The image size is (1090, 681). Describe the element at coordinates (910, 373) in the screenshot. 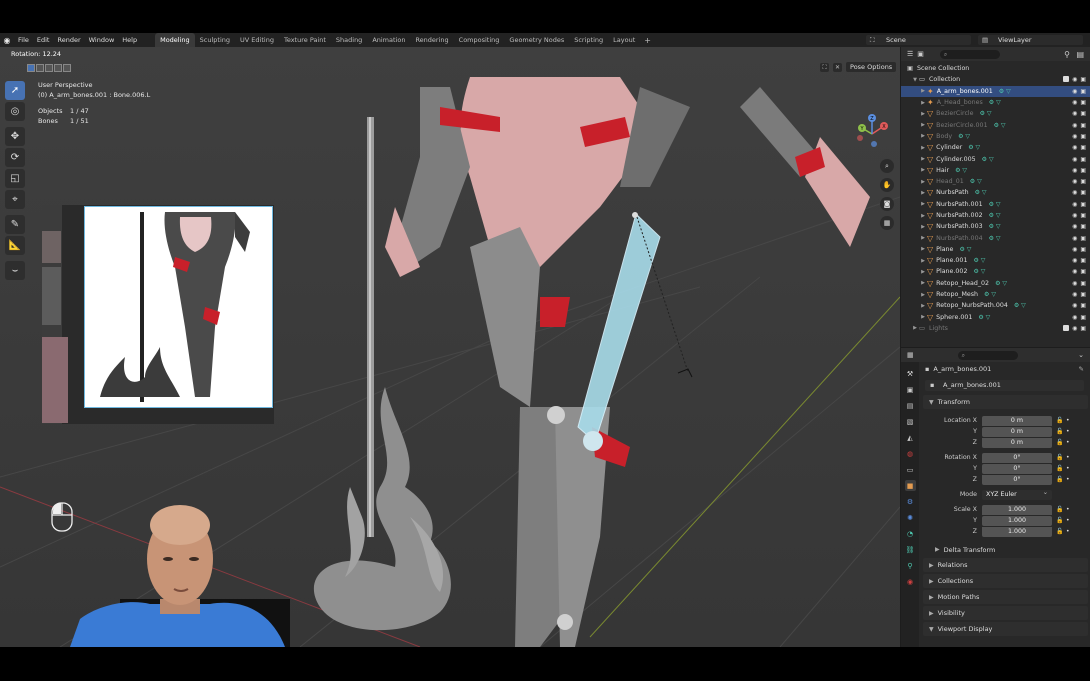

I see `tool-tab-icon: ⚒` at that location.